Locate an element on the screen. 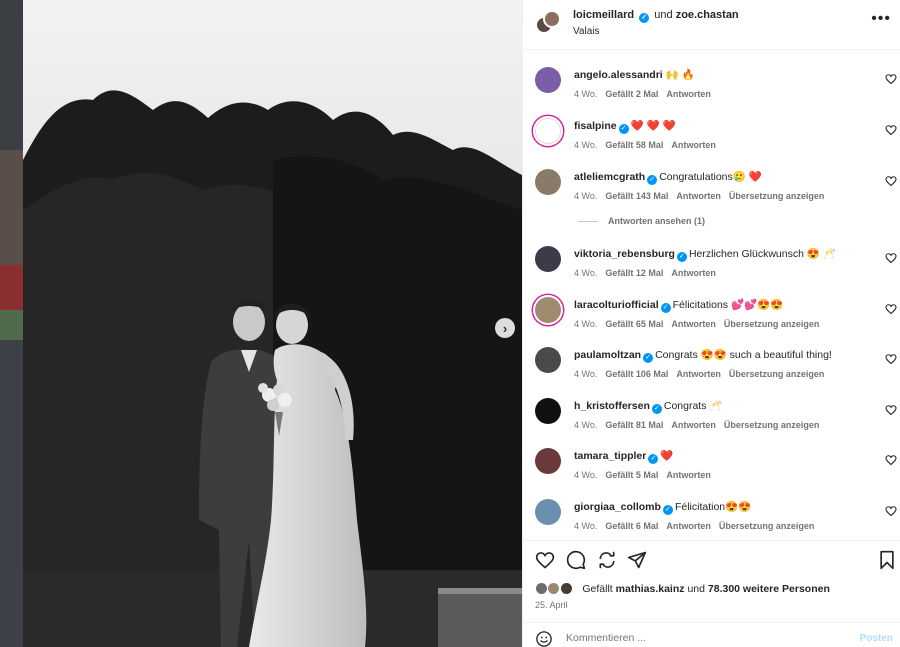 This screenshot has width=900, height=647. comment-text: Congratulations🥲 ❤️ is located at coordinates (710, 177).